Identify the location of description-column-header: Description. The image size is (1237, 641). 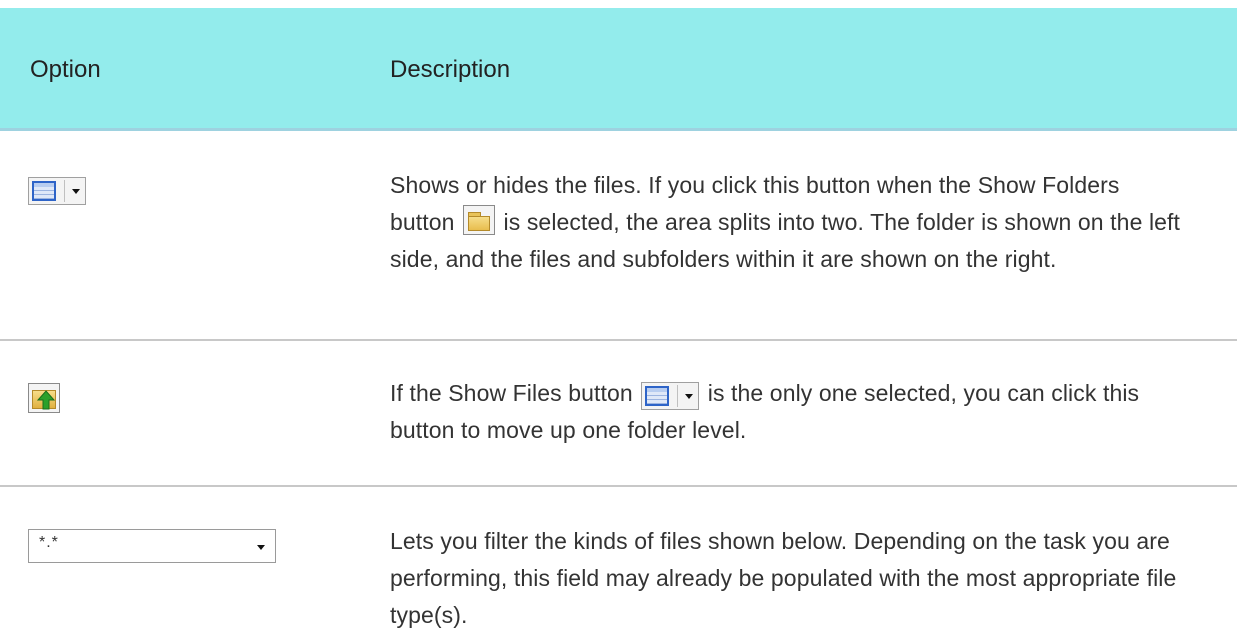
(450, 69).